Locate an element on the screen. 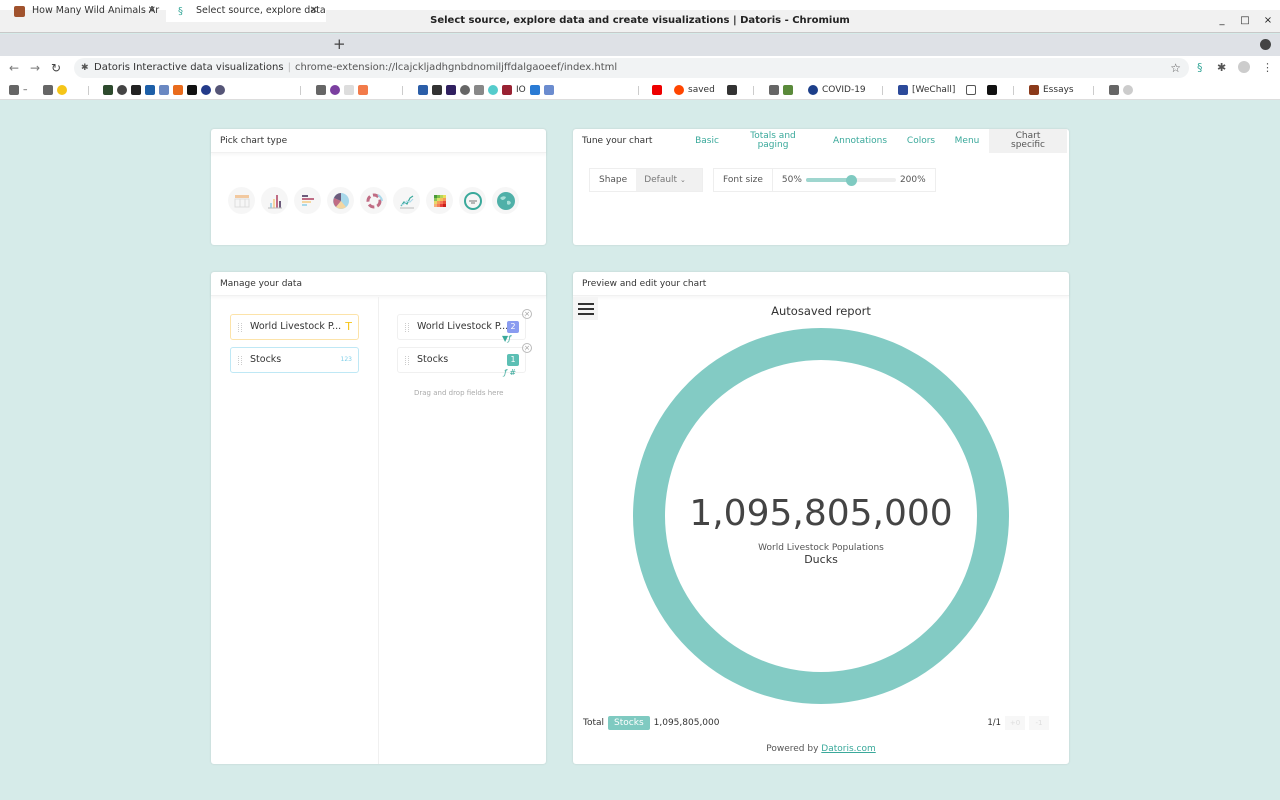 This screenshot has height=800, width=1280. chevron-down-icon: ⌄ is located at coordinates (682, 180).